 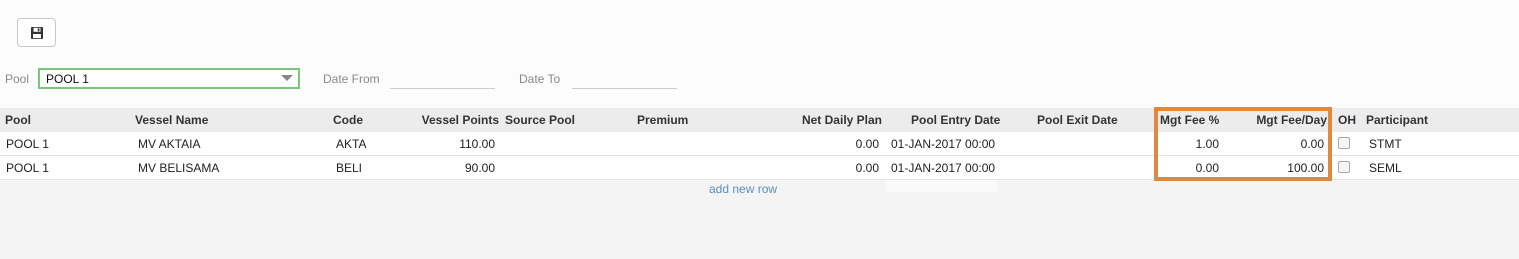 I want to click on cell-participant: STMT, so click(x=1385, y=143).